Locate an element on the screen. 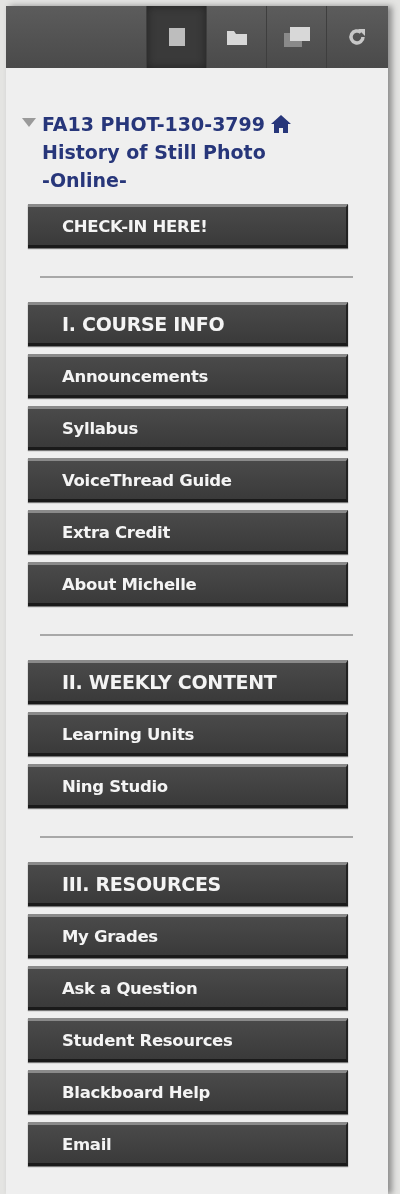 The image size is (400, 1194). folder-icon is located at coordinates (236, 37).